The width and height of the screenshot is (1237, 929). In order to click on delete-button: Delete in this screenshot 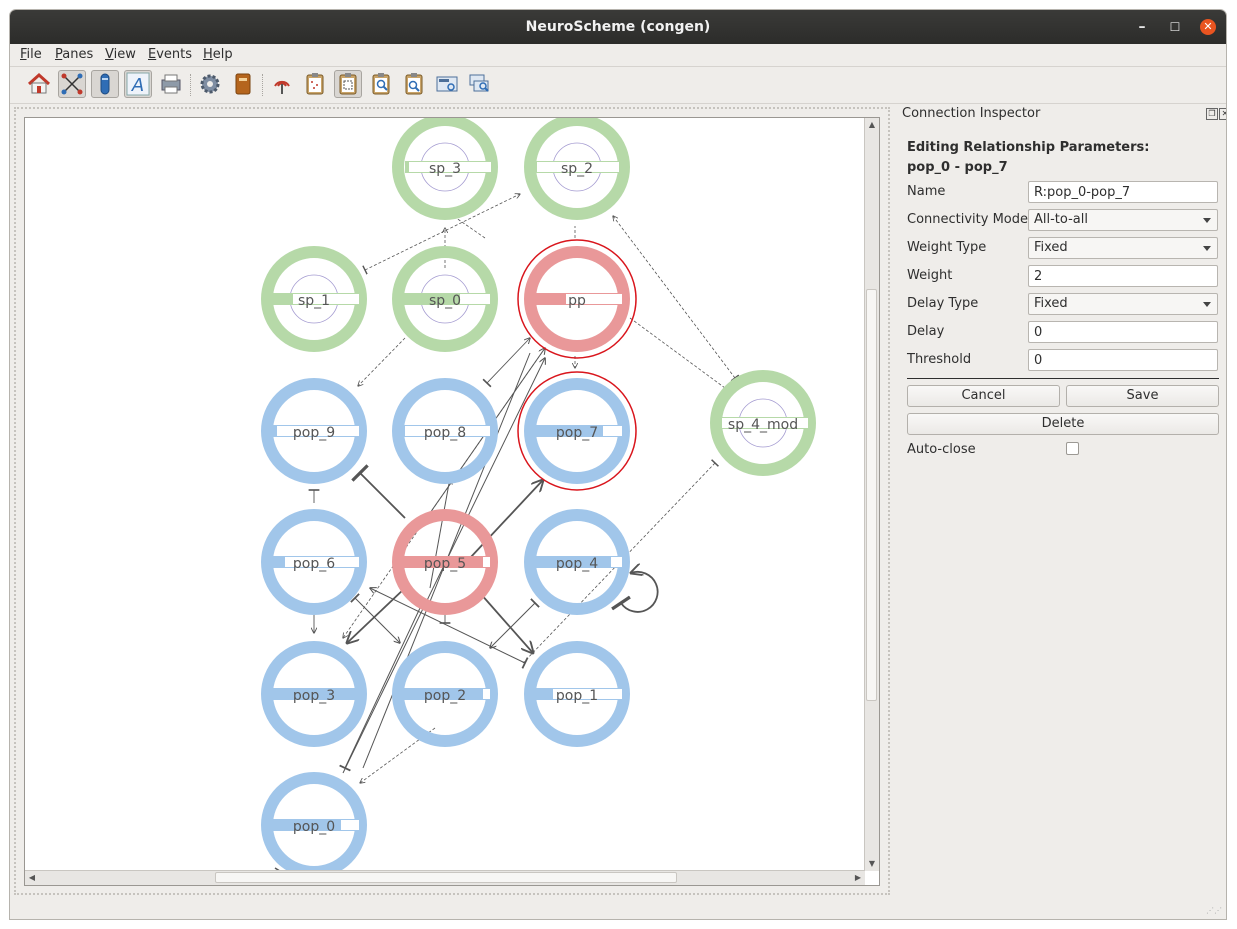, I will do `click(1063, 424)`.